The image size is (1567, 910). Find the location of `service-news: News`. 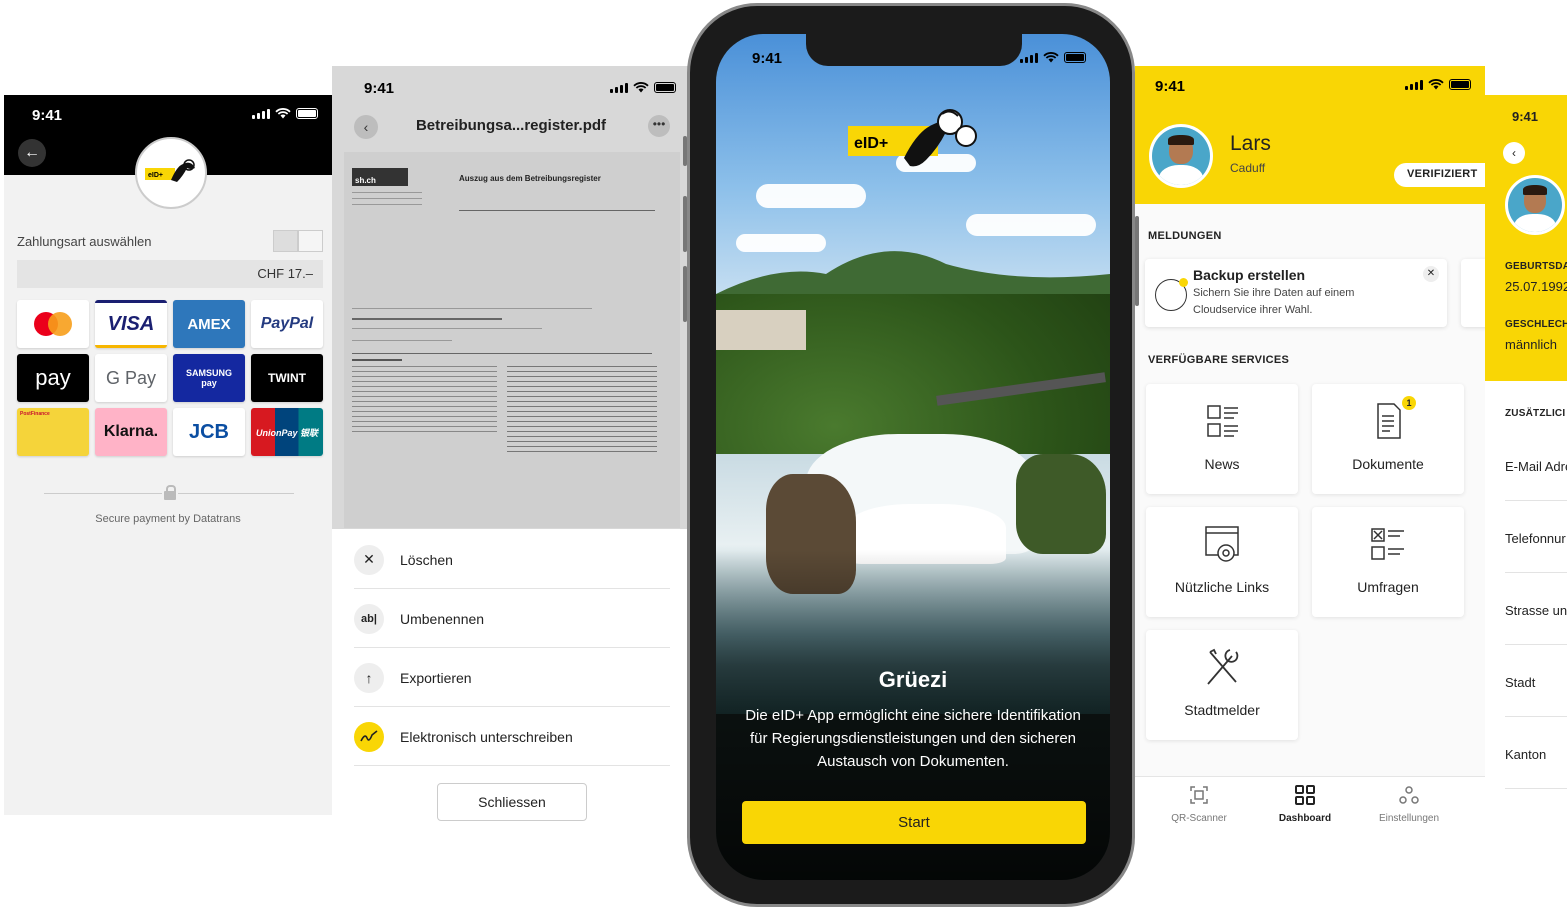

service-news: News is located at coordinates (1222, 439).